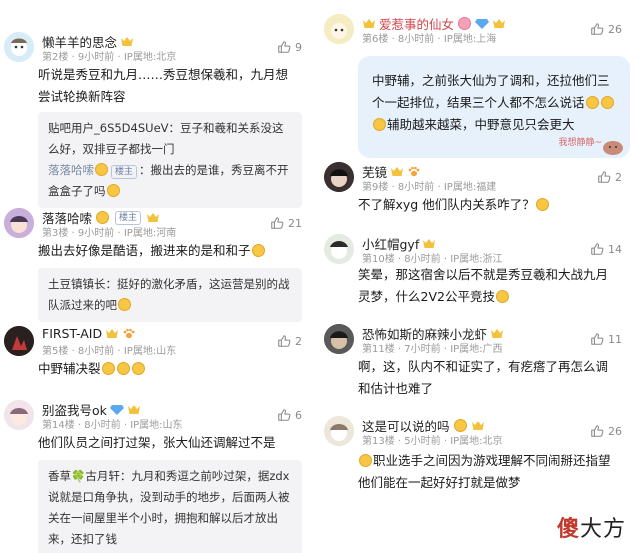 The width and height of the screenshot is (640, 553). Describe the element at coordinates (369, 23) in the screenshot. I see `crown-icon` at that location.